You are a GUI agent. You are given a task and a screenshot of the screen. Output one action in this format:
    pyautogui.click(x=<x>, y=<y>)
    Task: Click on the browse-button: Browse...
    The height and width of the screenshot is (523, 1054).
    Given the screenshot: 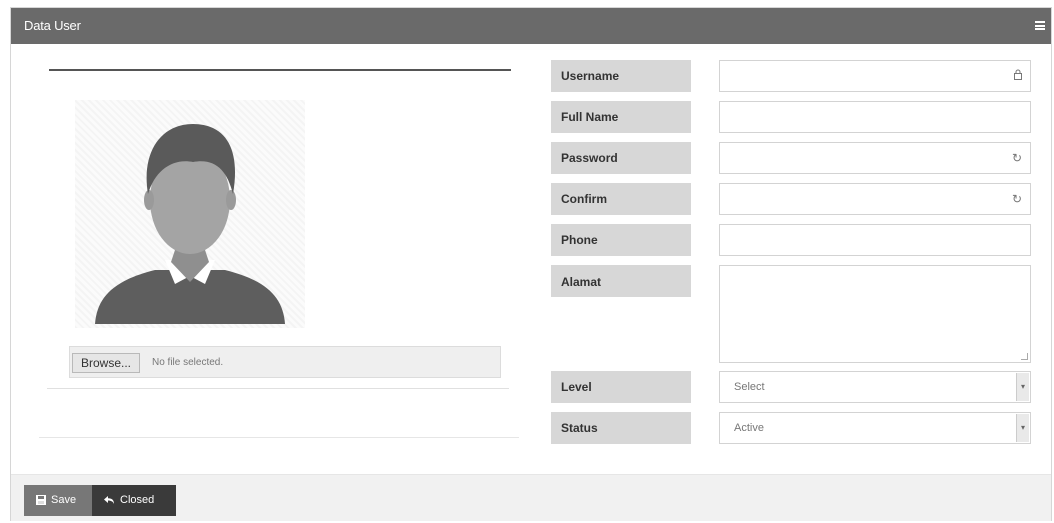 What is the action you would take?
    pyautogui.click(x=106, y=363)
    